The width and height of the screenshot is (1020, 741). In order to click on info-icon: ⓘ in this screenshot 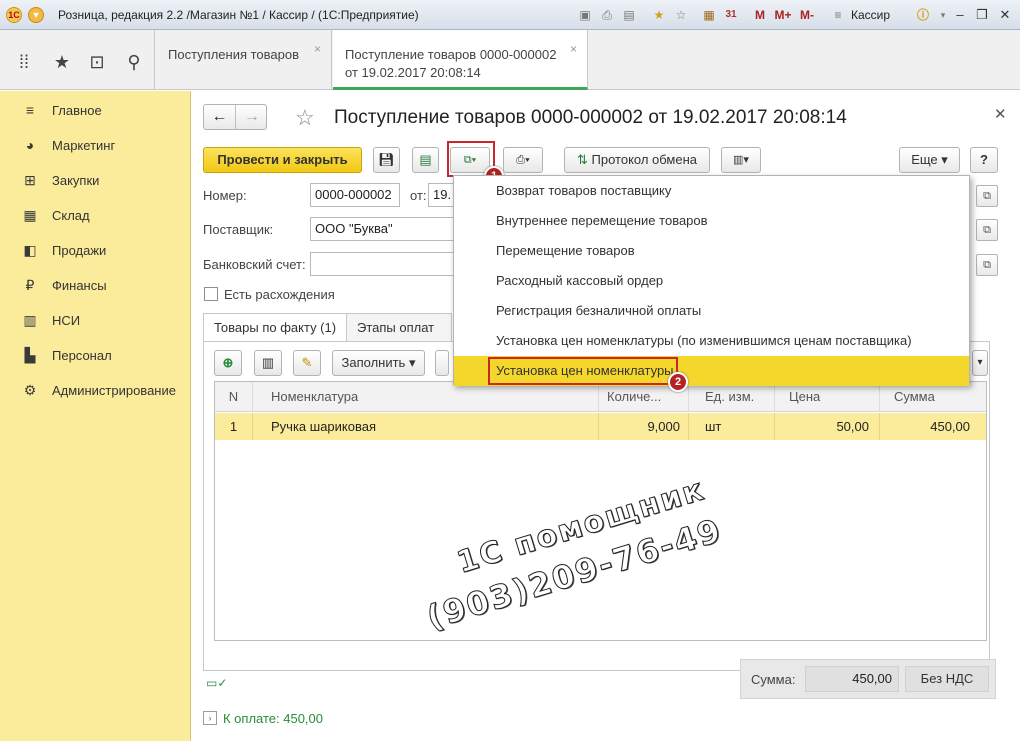, I will do `click(923, 15)`.